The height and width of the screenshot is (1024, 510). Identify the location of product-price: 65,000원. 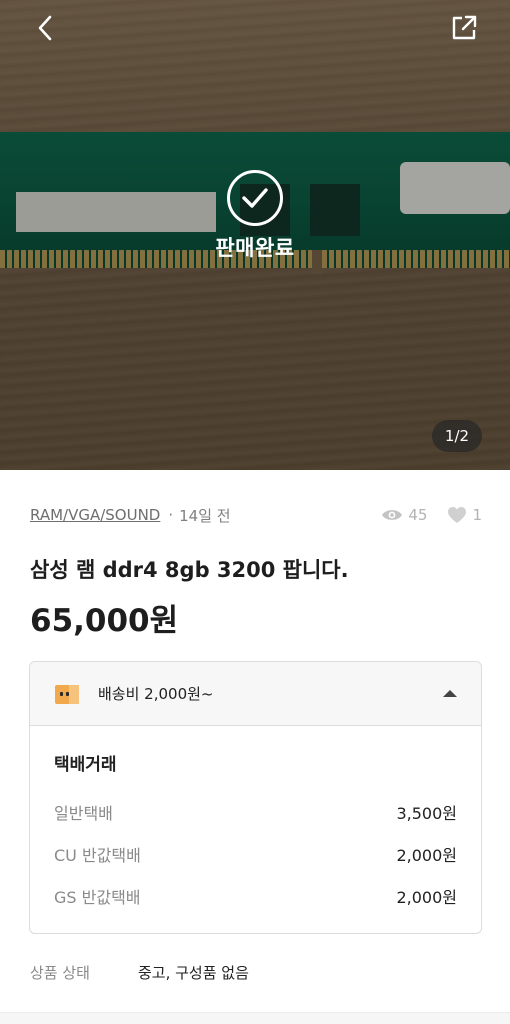
(104, 621).